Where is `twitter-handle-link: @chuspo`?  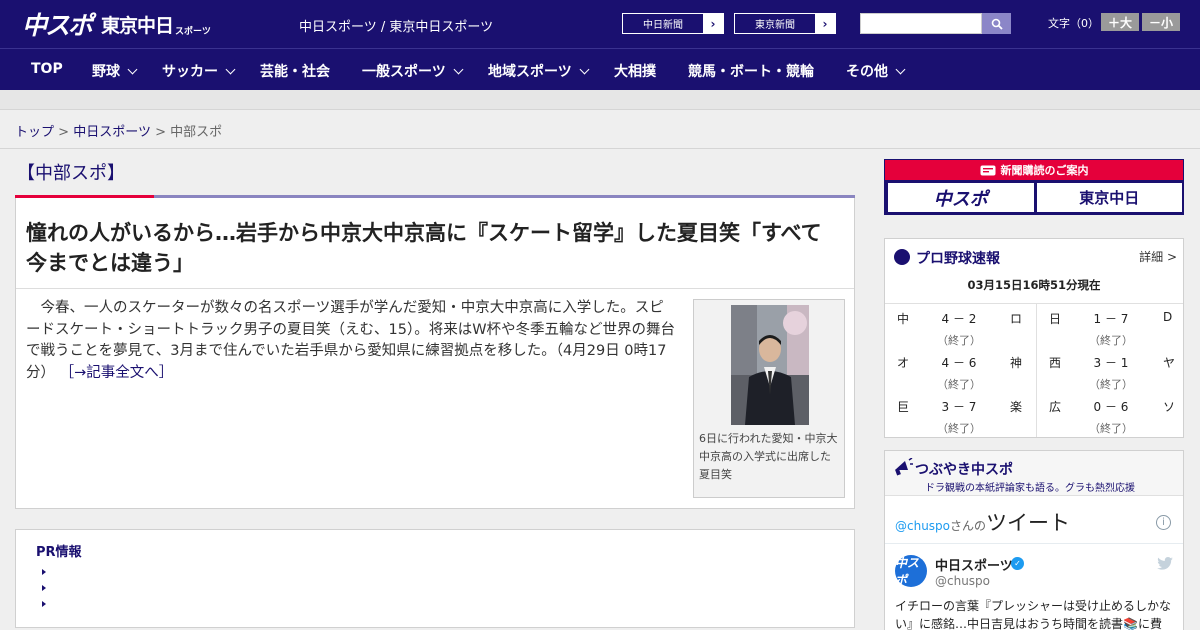
twitter-handle-link: @chuspo is located at coordinates (922, 526).